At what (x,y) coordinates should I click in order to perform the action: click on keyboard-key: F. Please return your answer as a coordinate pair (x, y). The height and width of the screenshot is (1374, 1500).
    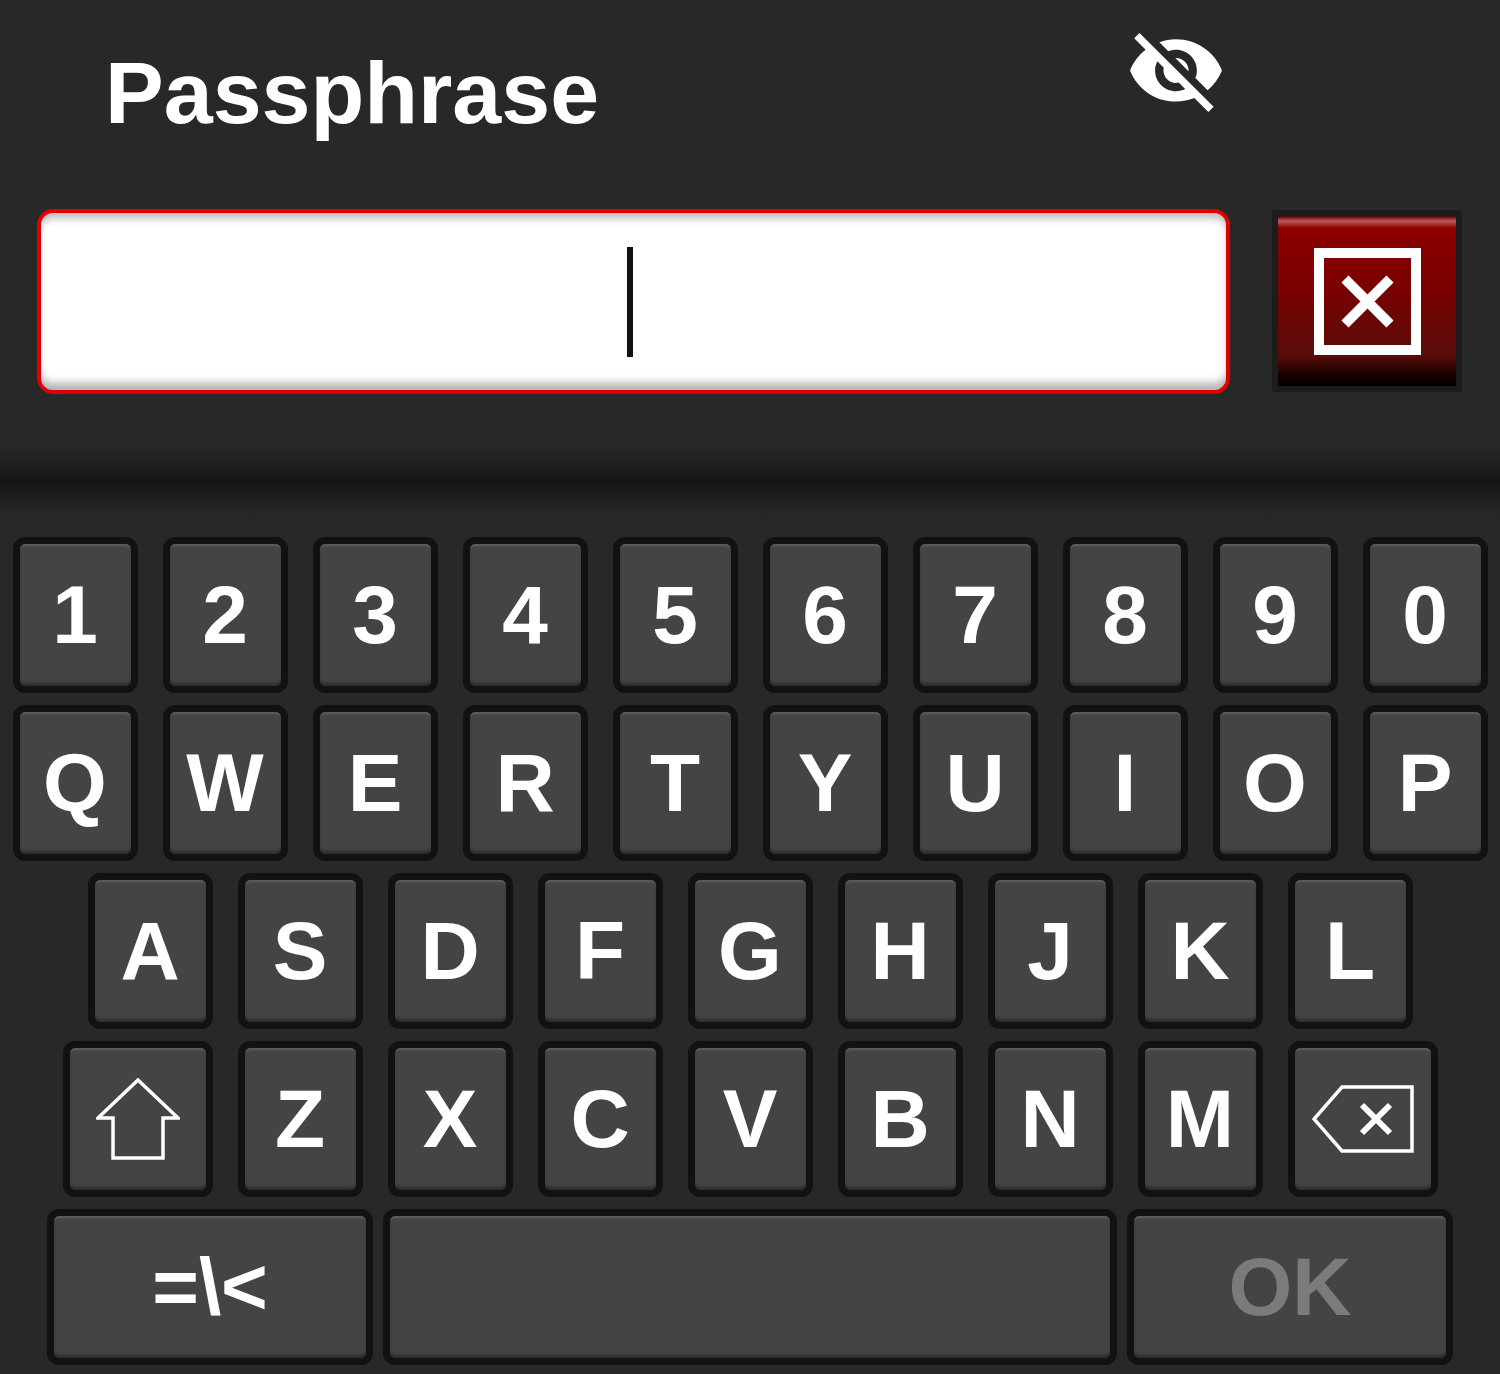
    Looking at the image, I should click on (600, 951).